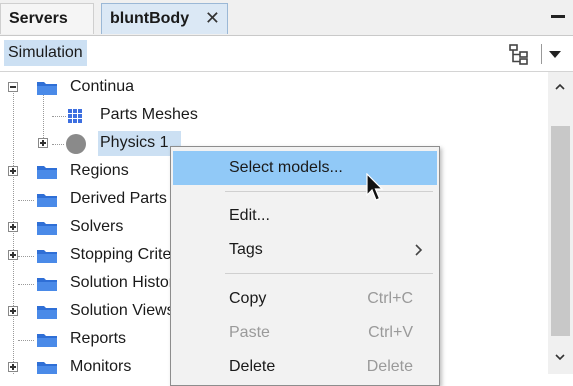 The width and height of the screenshot is (573, 386). What do you see at coordinates (390, 332) in the screenshot?
I see `menu-item-shortcut: Ctrl+V` at bounding box center [390, 332].